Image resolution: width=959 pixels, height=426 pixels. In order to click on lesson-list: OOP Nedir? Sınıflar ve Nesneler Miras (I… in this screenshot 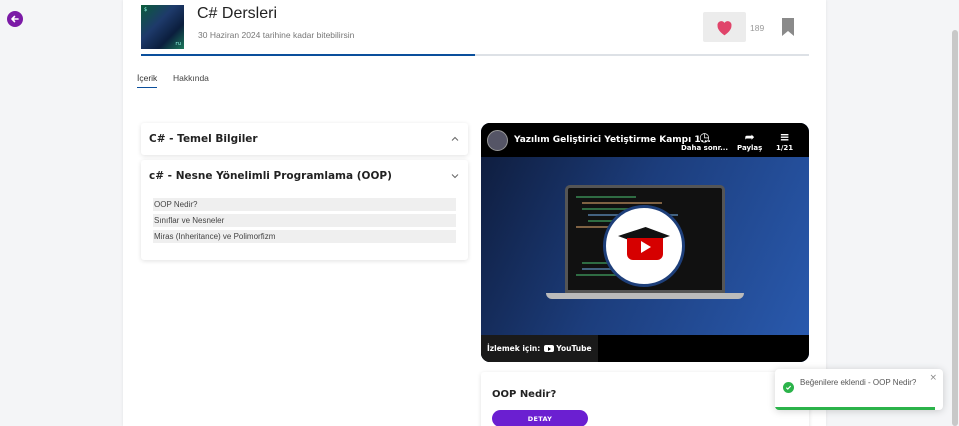, I will do `click(304, 226)`.